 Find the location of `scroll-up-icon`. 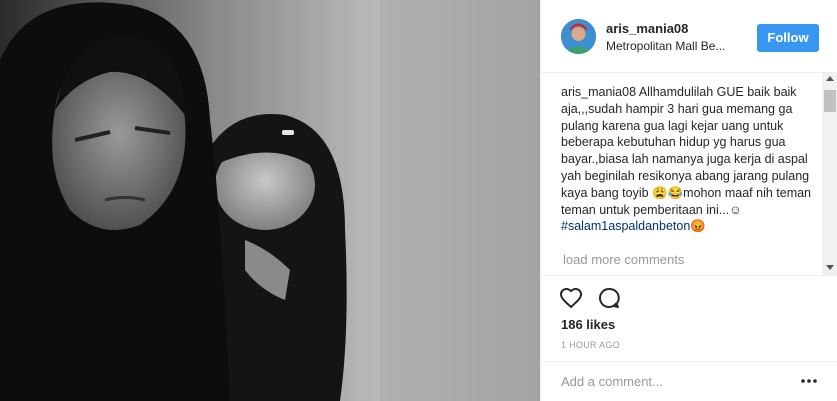

scroll-up-icon is located at coordinates (830, 78).